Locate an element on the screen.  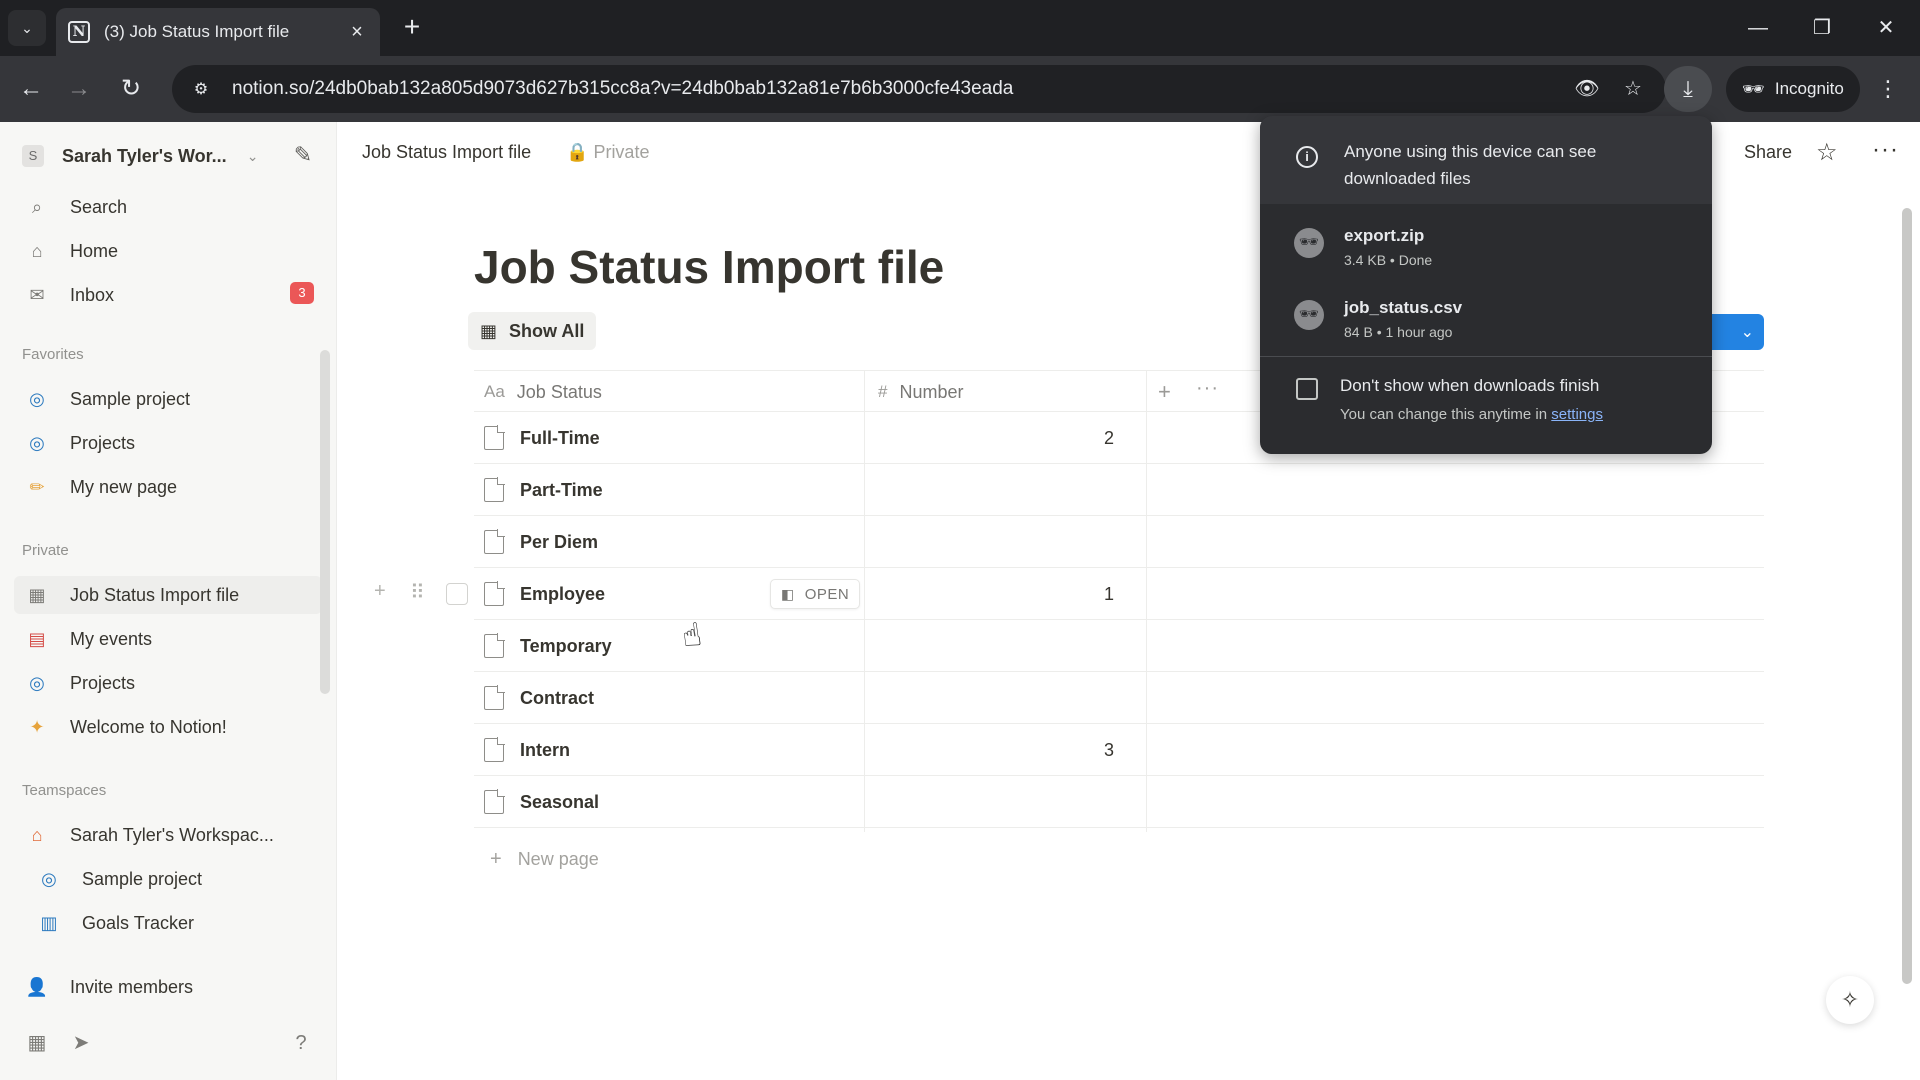
new-tab-button: + is located at coordinates (412, 28).